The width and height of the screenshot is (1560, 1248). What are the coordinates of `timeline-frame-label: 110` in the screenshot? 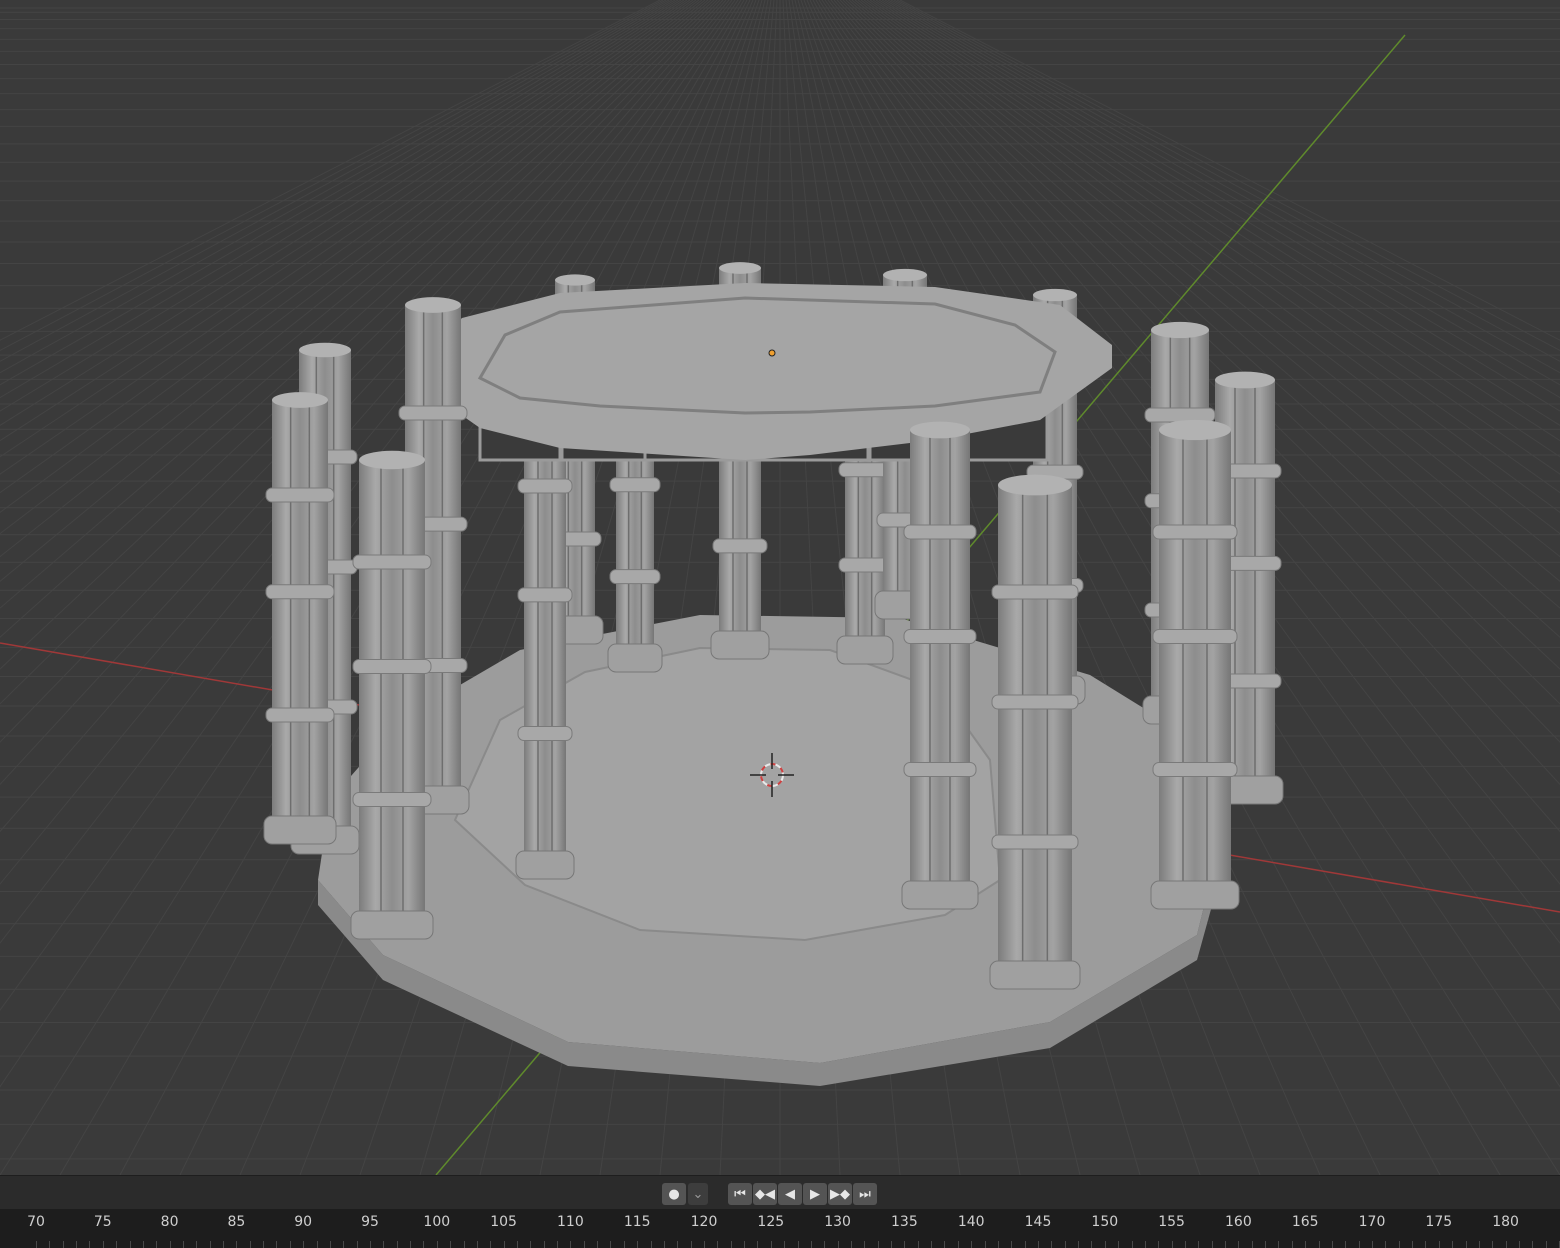 It's located at (570, 1222).